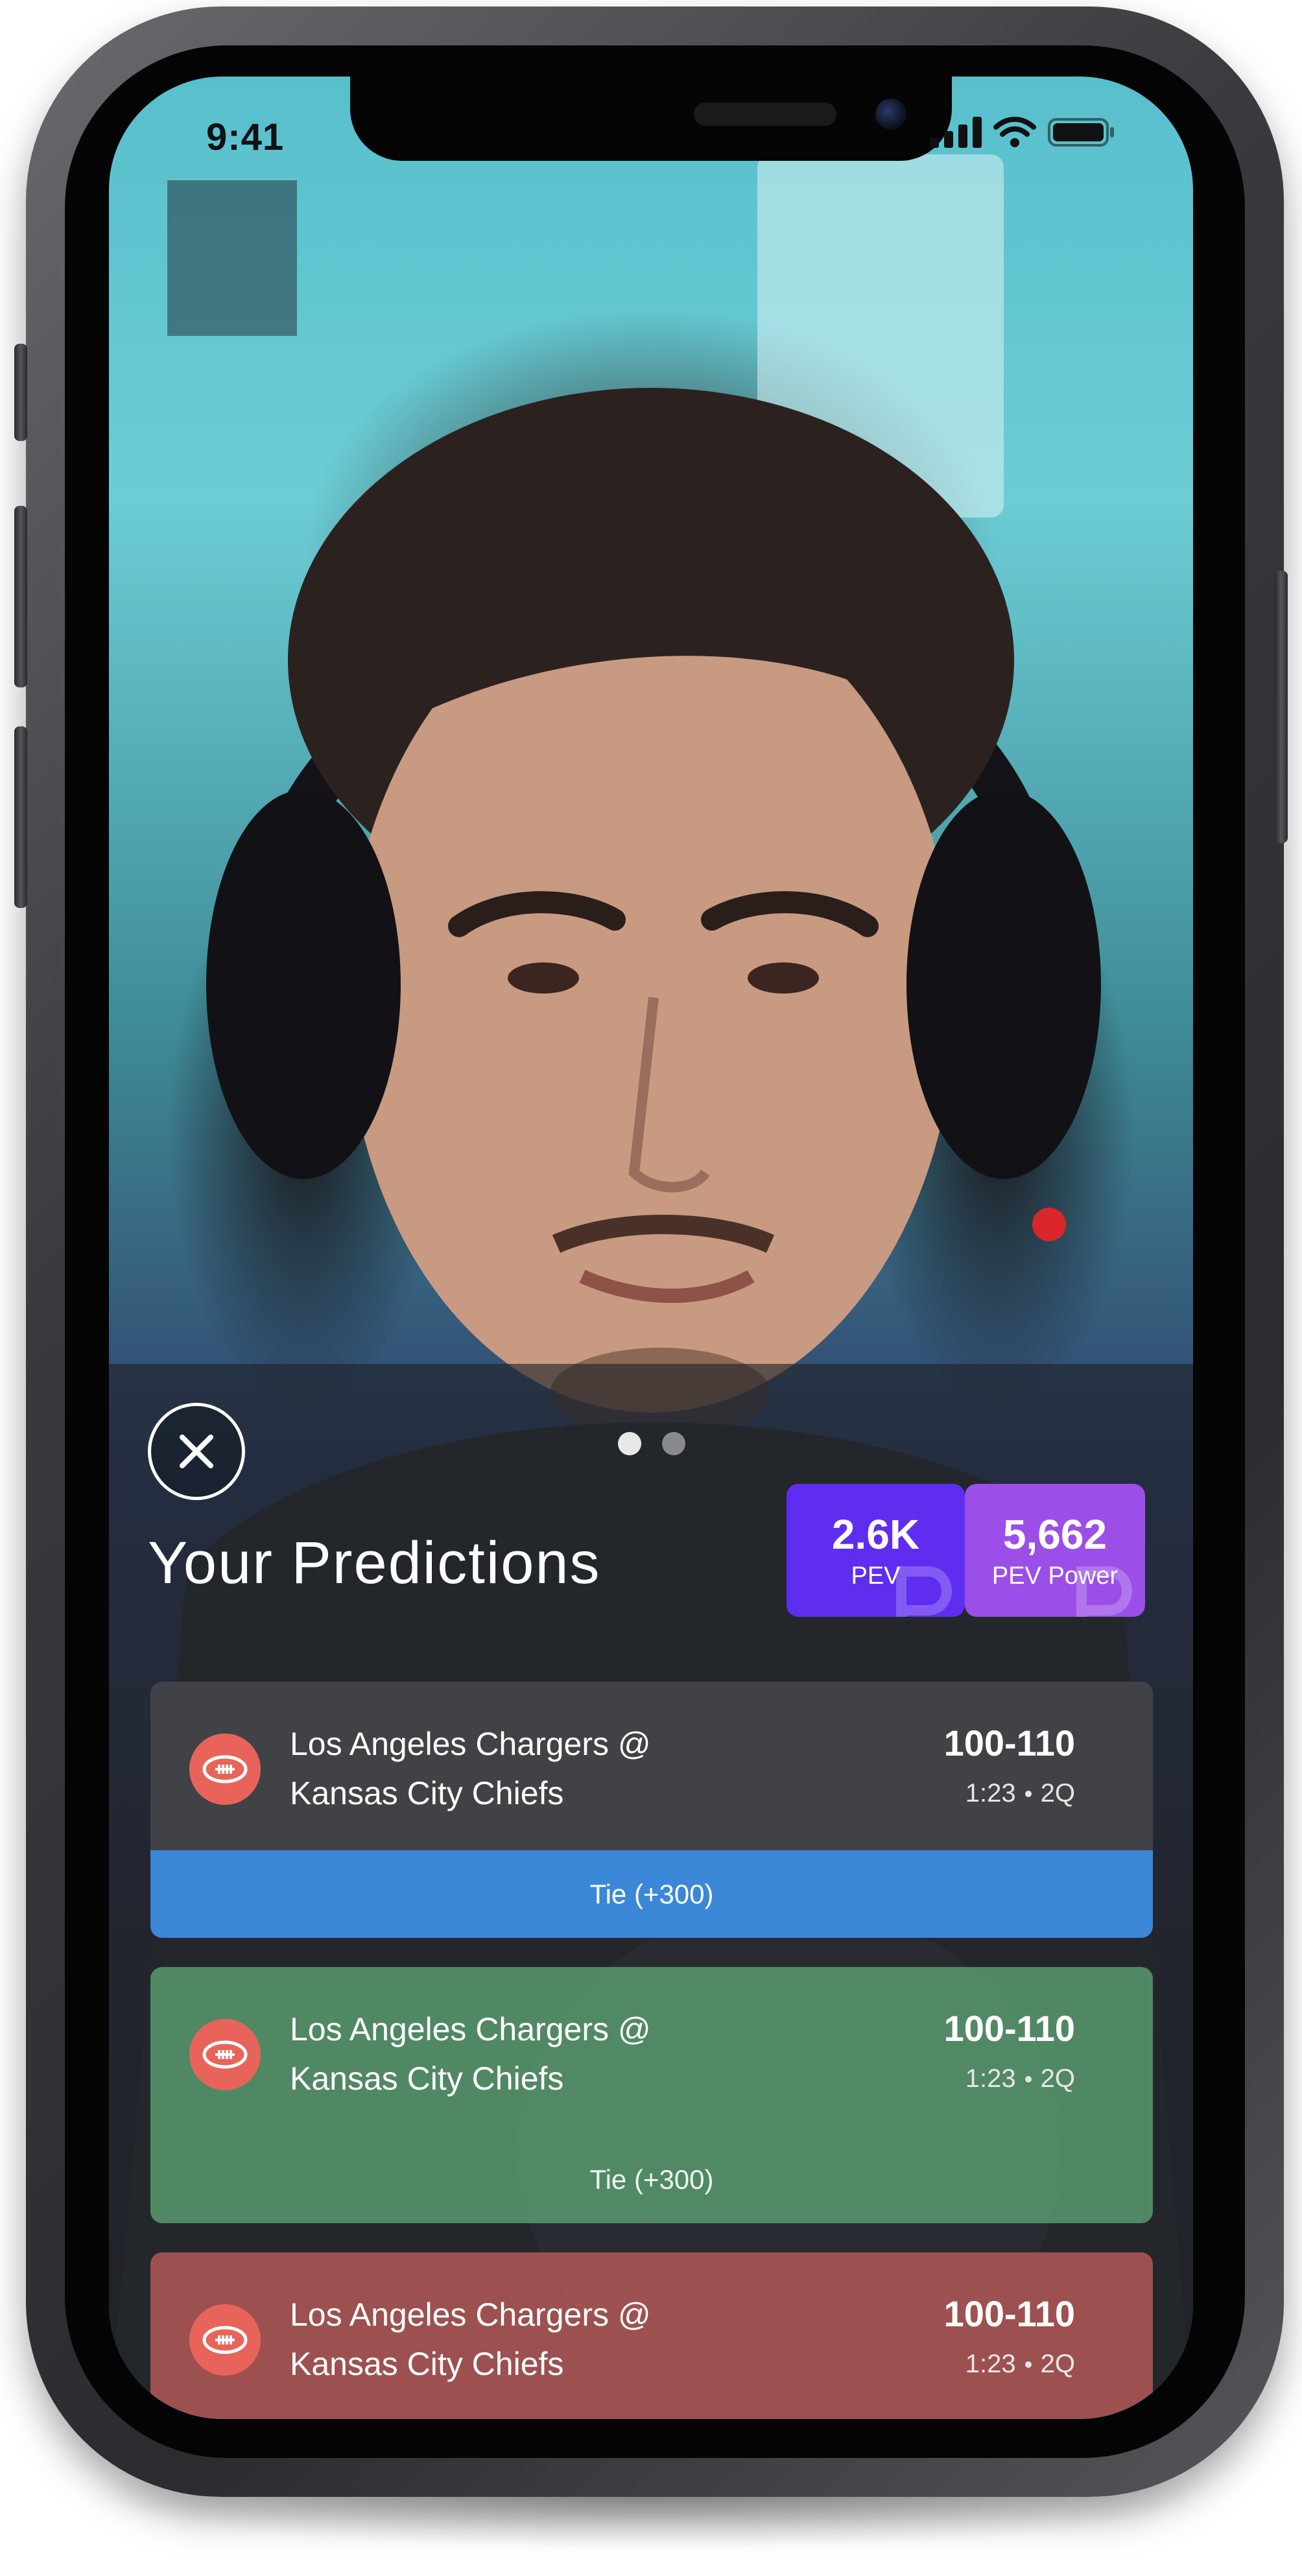 The width and height of the screenshot is (1302, 2576). I want to click on pev-power-value: 5,662, so click(1054, 1534).